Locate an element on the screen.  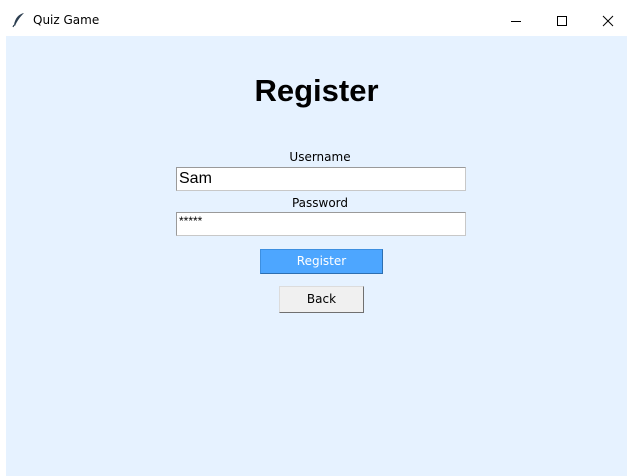
window-title: Quiz Game is located at coordinates (66, 20).